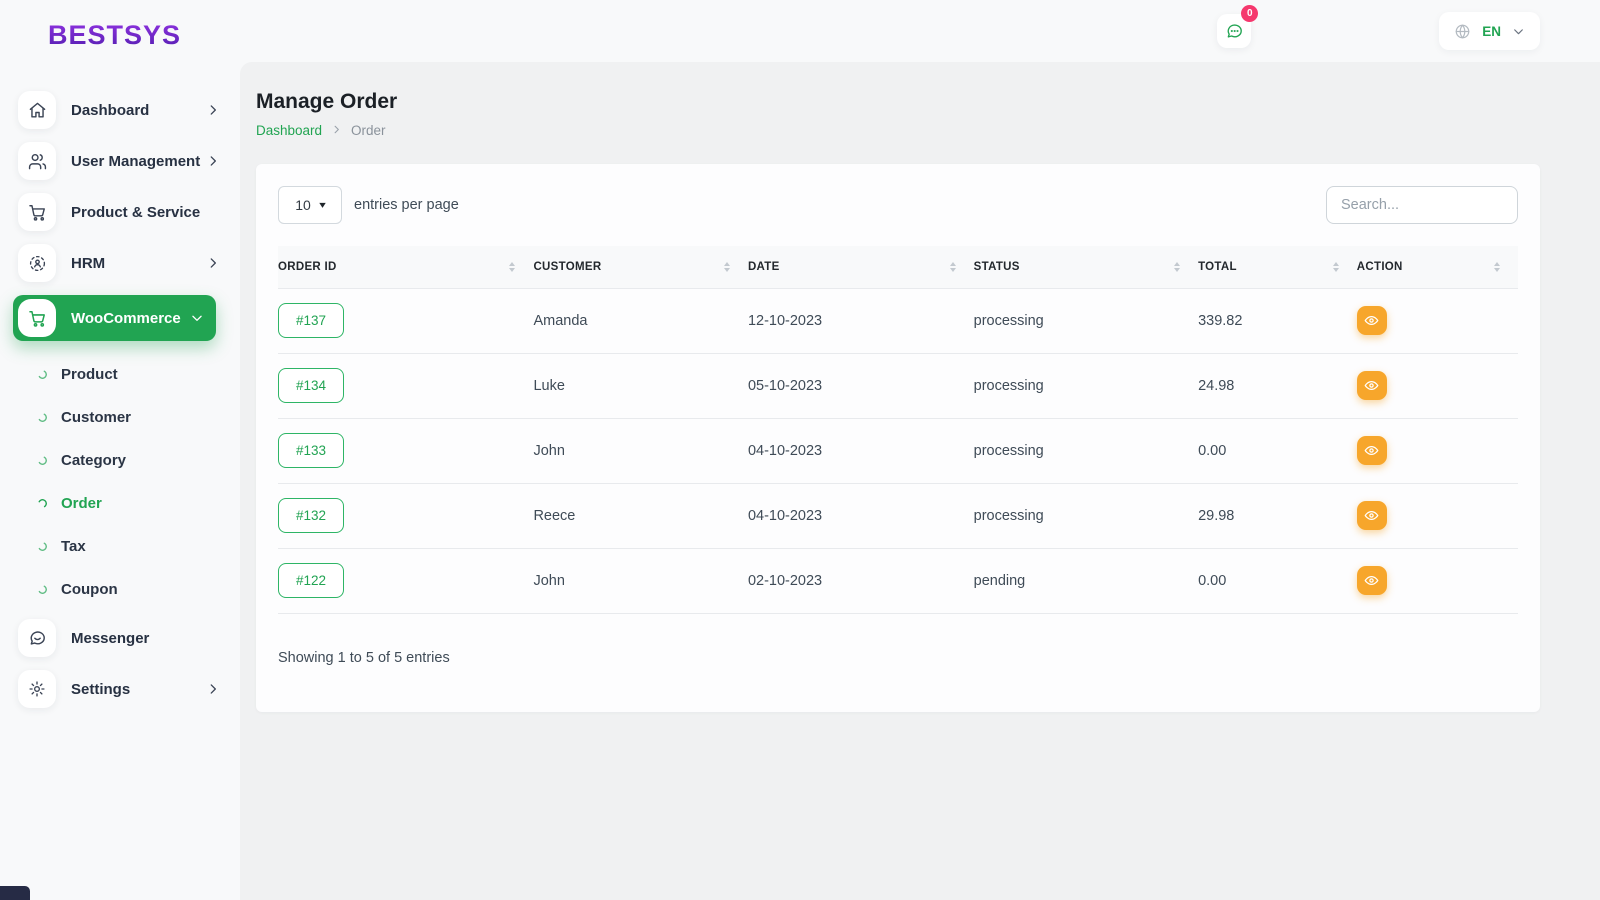 The image size is (1600, 900). What do you see at coordinates (119, 263) in the screenshot?
I see `sidebar-item-hrm: HRM` at bounding box center [119, 263].